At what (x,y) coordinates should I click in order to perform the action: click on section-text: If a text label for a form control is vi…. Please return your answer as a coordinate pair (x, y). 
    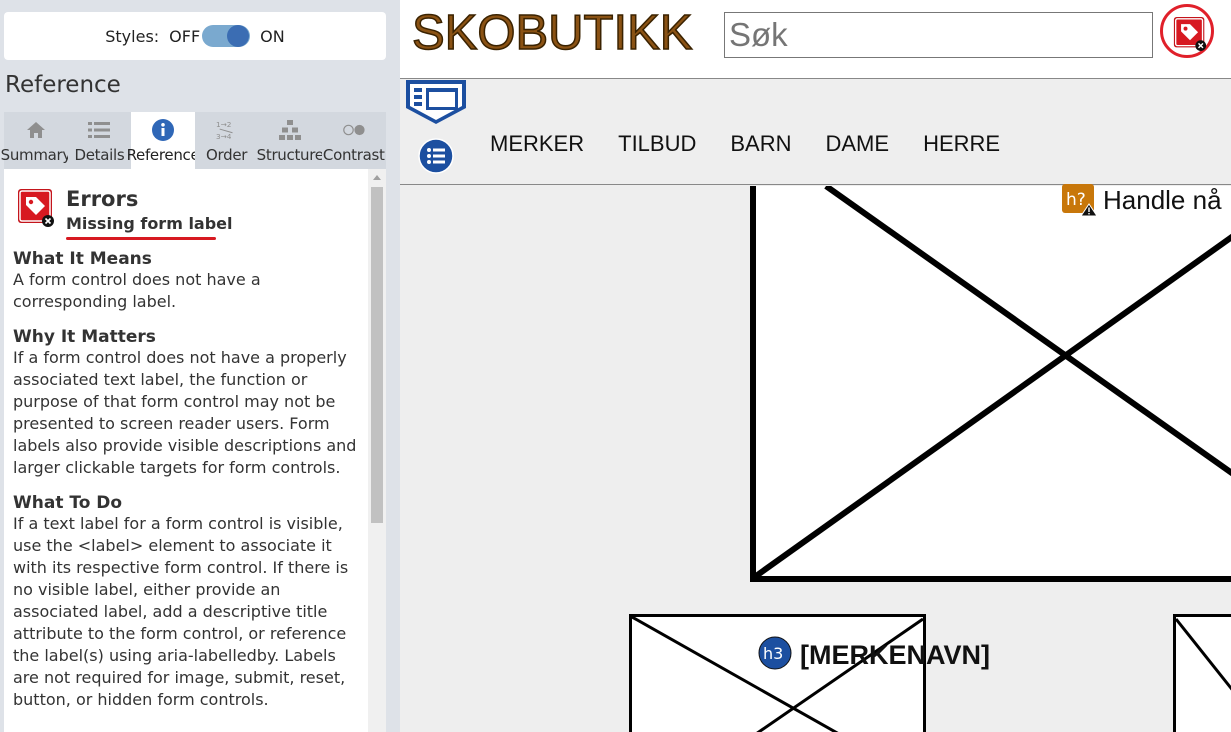
    Looking at the image, I should click on (181, 611).